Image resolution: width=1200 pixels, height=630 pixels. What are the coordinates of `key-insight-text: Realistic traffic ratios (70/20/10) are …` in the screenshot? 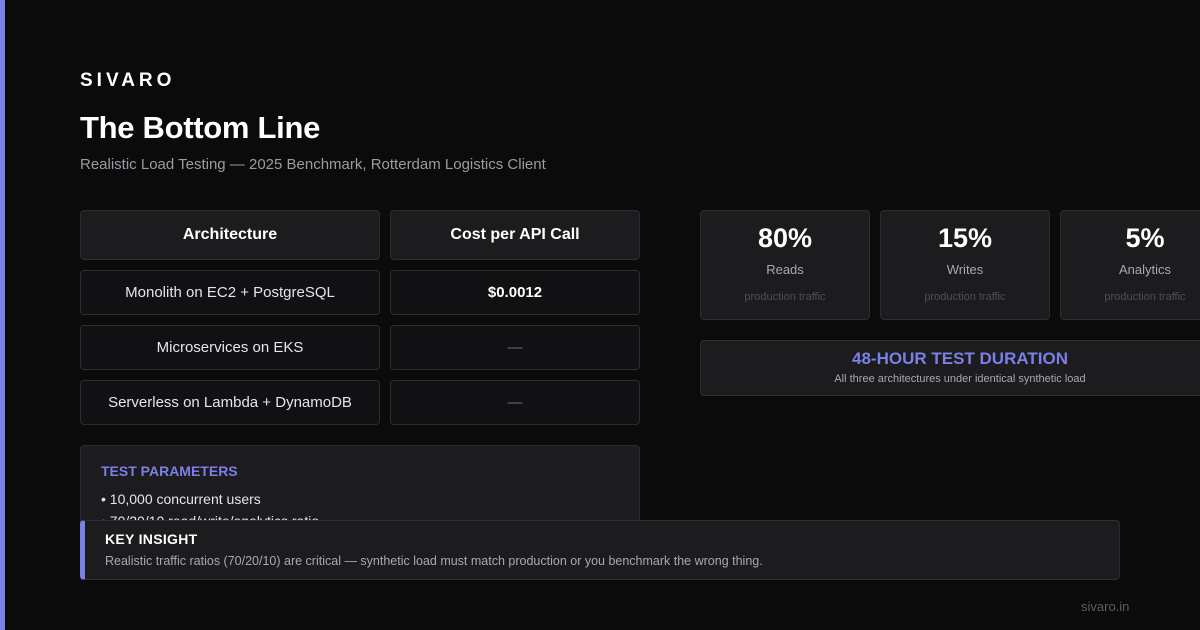 It's located at (434, 561).